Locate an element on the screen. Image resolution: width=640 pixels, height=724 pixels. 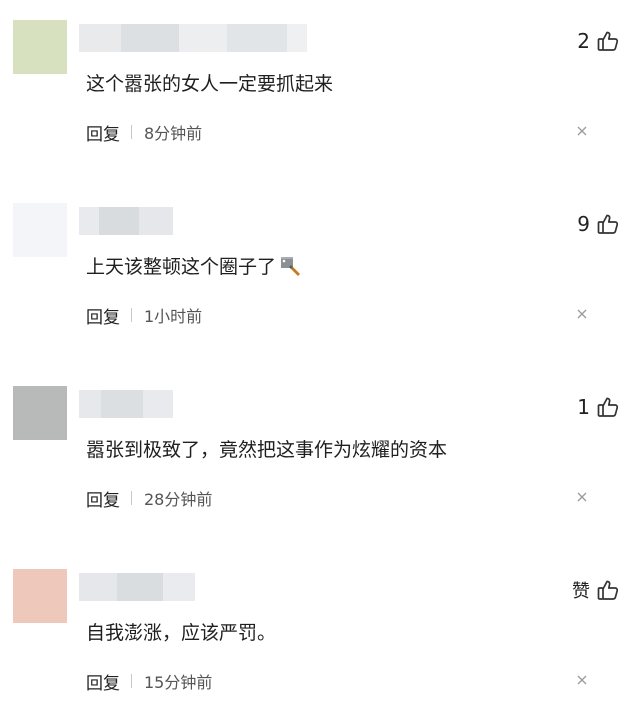
comment-text: 上天该整顿这个圈子了 is located at coordinates (195, 269).